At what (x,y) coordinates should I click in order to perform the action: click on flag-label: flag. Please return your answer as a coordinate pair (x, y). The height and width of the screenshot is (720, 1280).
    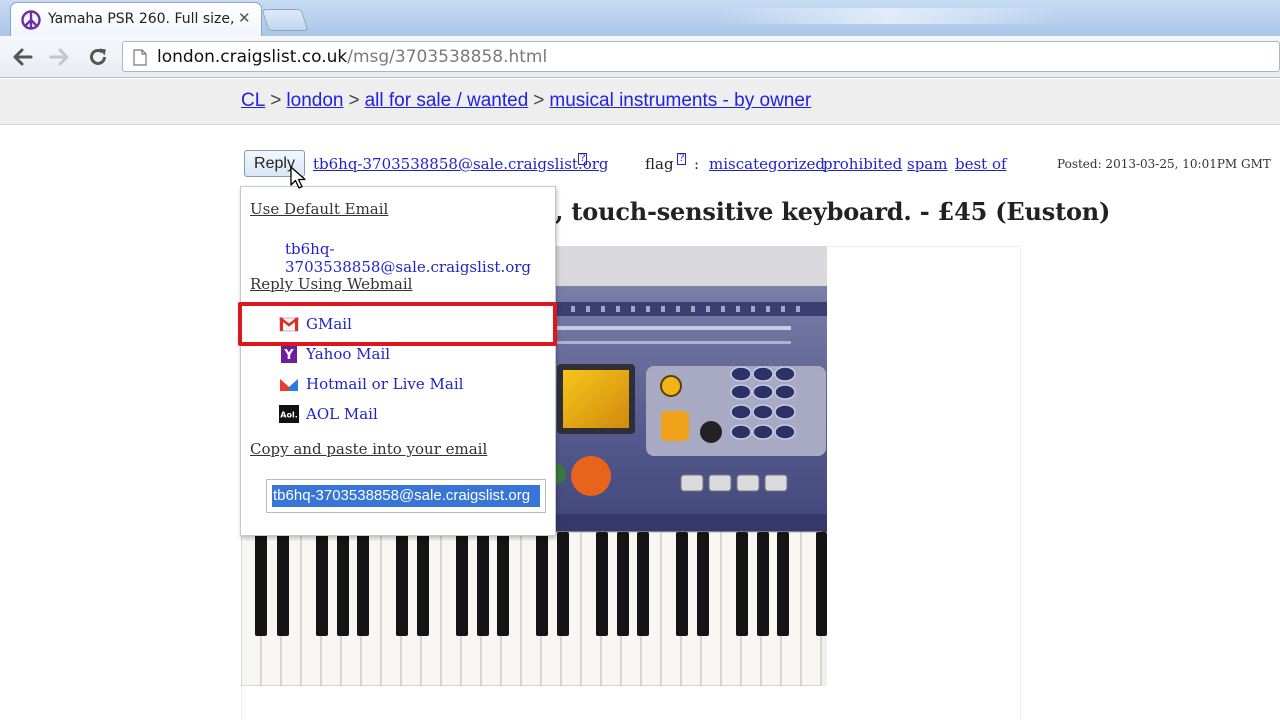
    Looking at the image, I should click on (659, 164).